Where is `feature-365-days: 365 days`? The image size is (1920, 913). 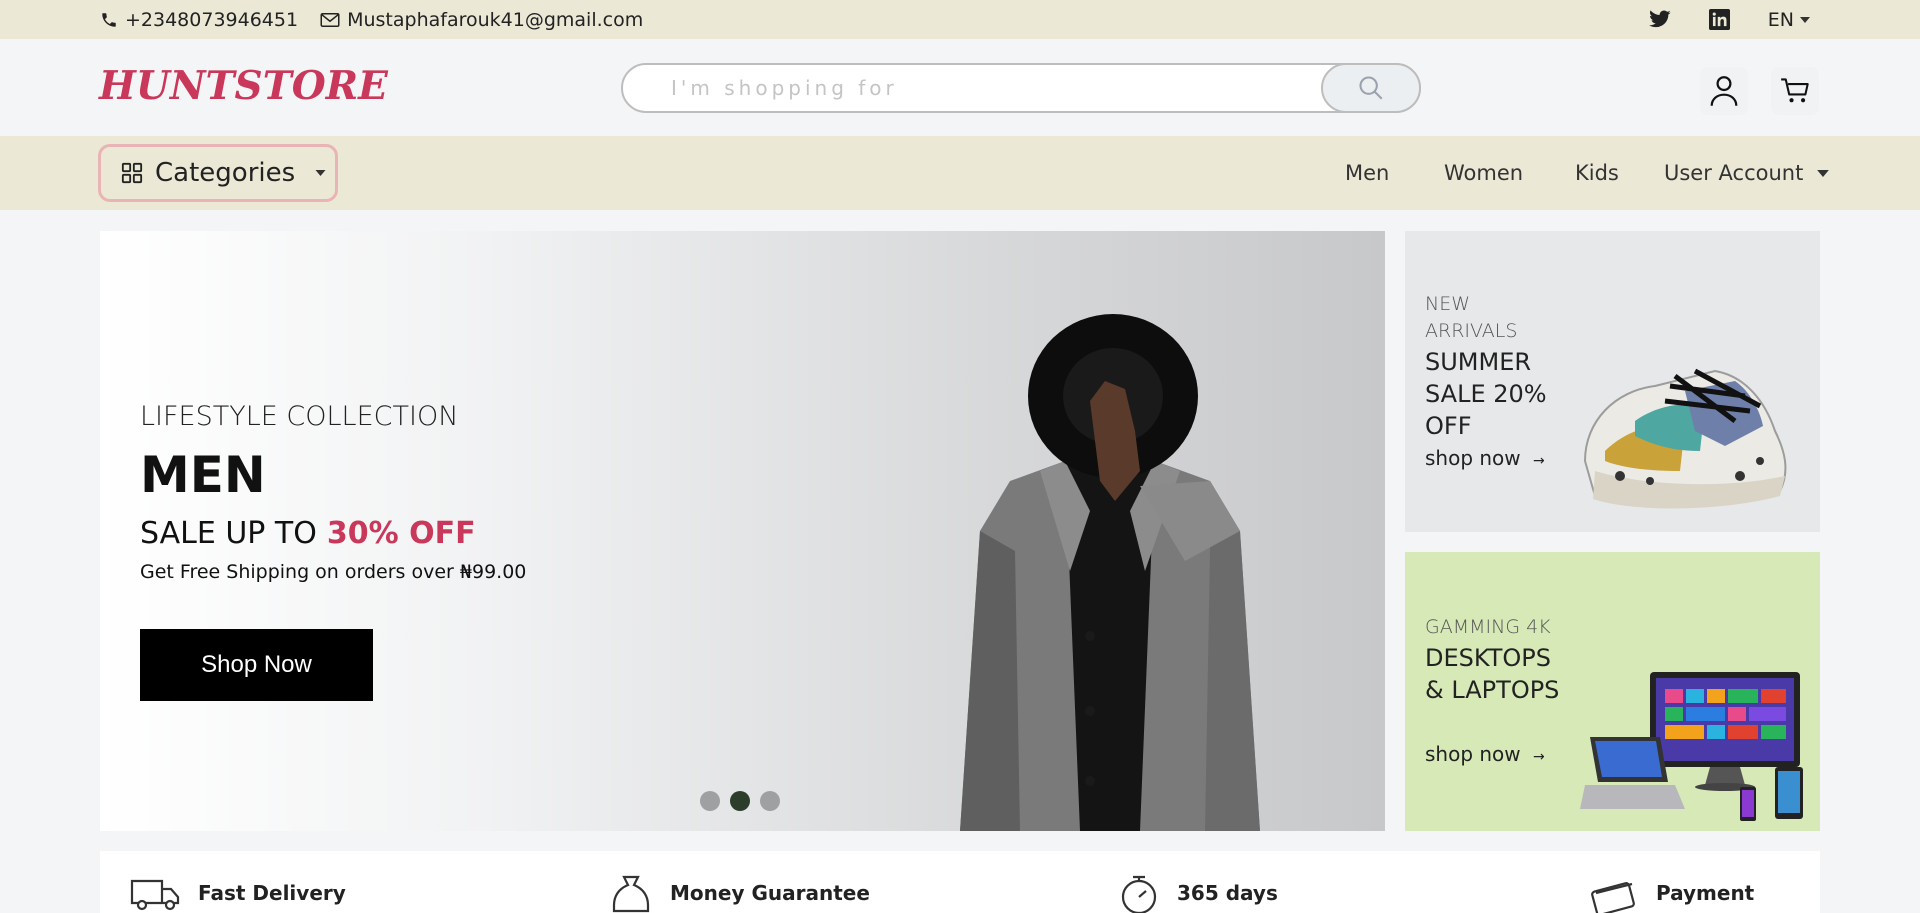 feature-365-days: 365 days is located at coordinates (1196, 893).